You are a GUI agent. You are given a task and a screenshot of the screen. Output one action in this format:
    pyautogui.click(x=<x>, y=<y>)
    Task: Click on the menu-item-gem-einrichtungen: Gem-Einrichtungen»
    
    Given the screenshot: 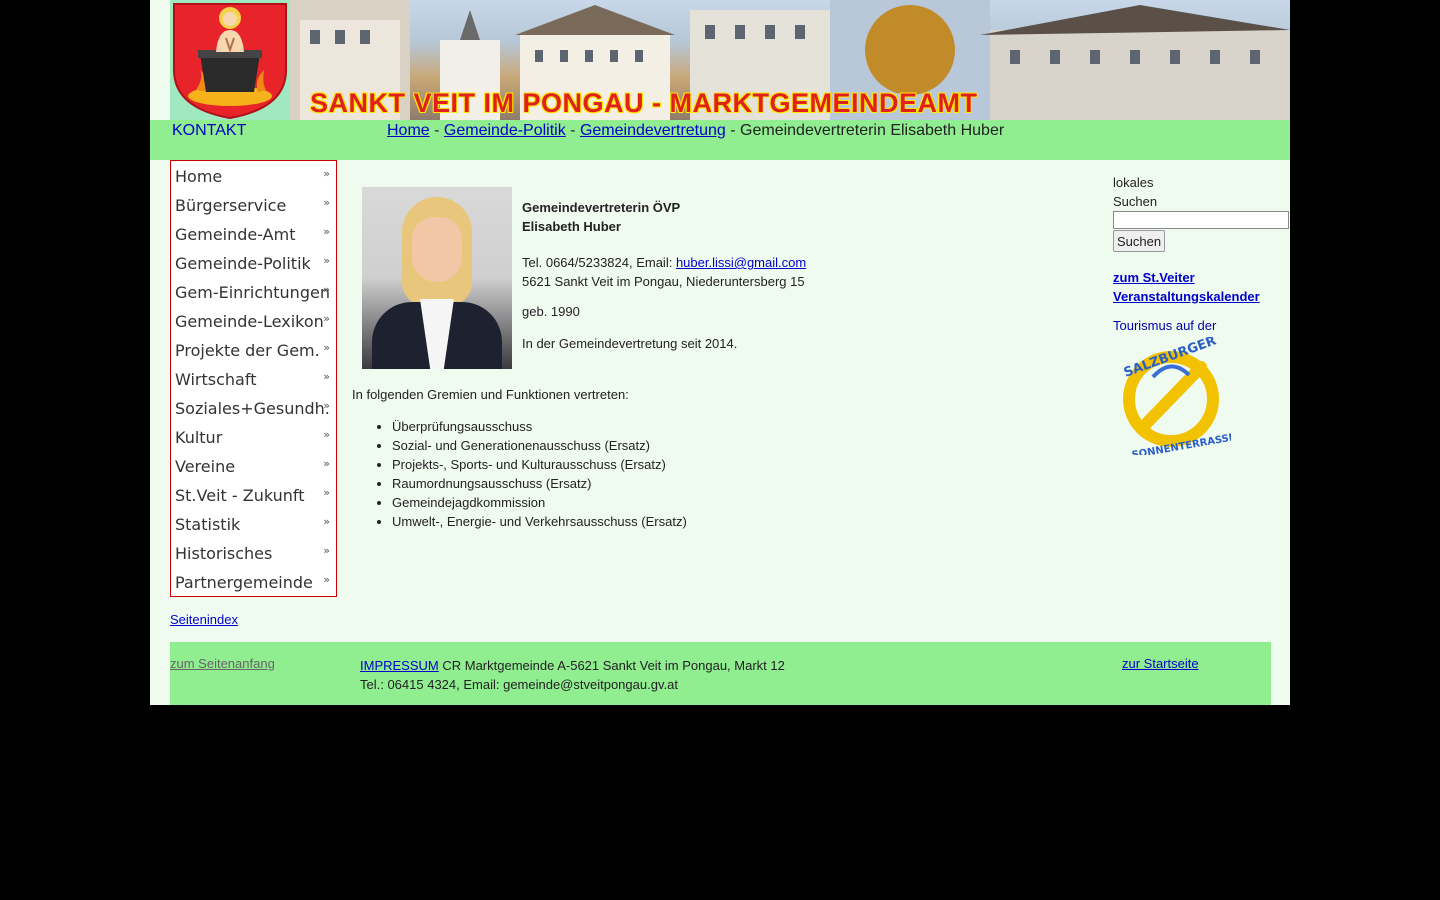 What is the action you would take?
    pyautogui.click(x=253, y=292)
    